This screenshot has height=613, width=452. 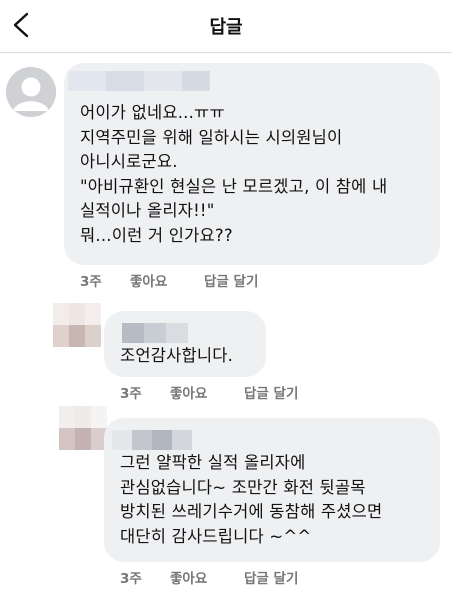 I want to click on like-button: 좋아요, so click(x=207, y=577).